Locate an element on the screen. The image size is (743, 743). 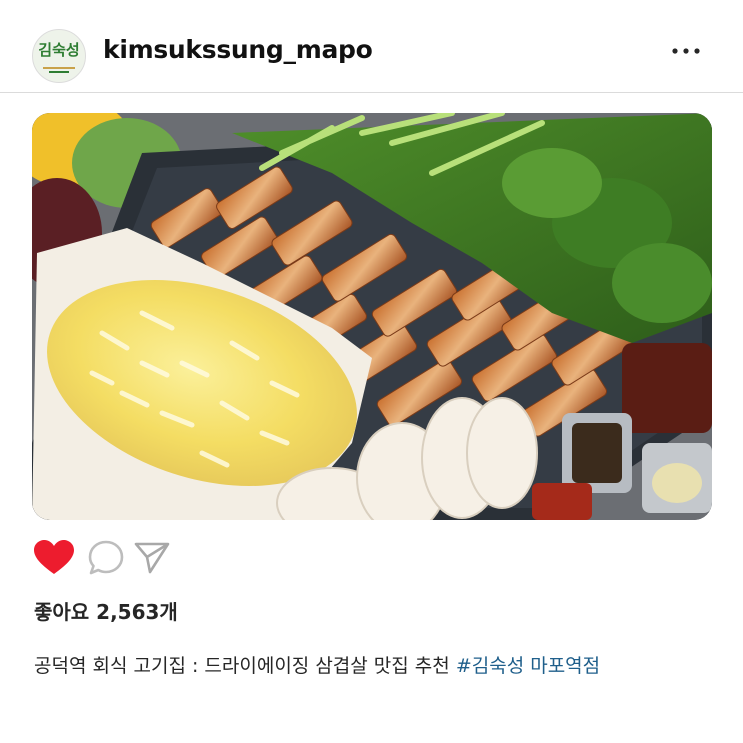
brand-logo-icon: 김숙성 is located at coordinates (59, 49).